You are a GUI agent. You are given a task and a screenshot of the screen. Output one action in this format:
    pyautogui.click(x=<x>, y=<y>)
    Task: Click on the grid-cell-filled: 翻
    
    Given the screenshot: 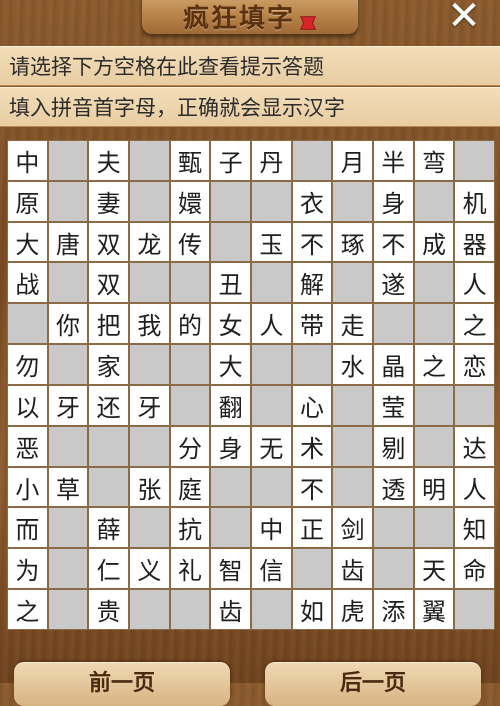 What is the action you would take?
    pyautogui.click(x=230, y=405)
    